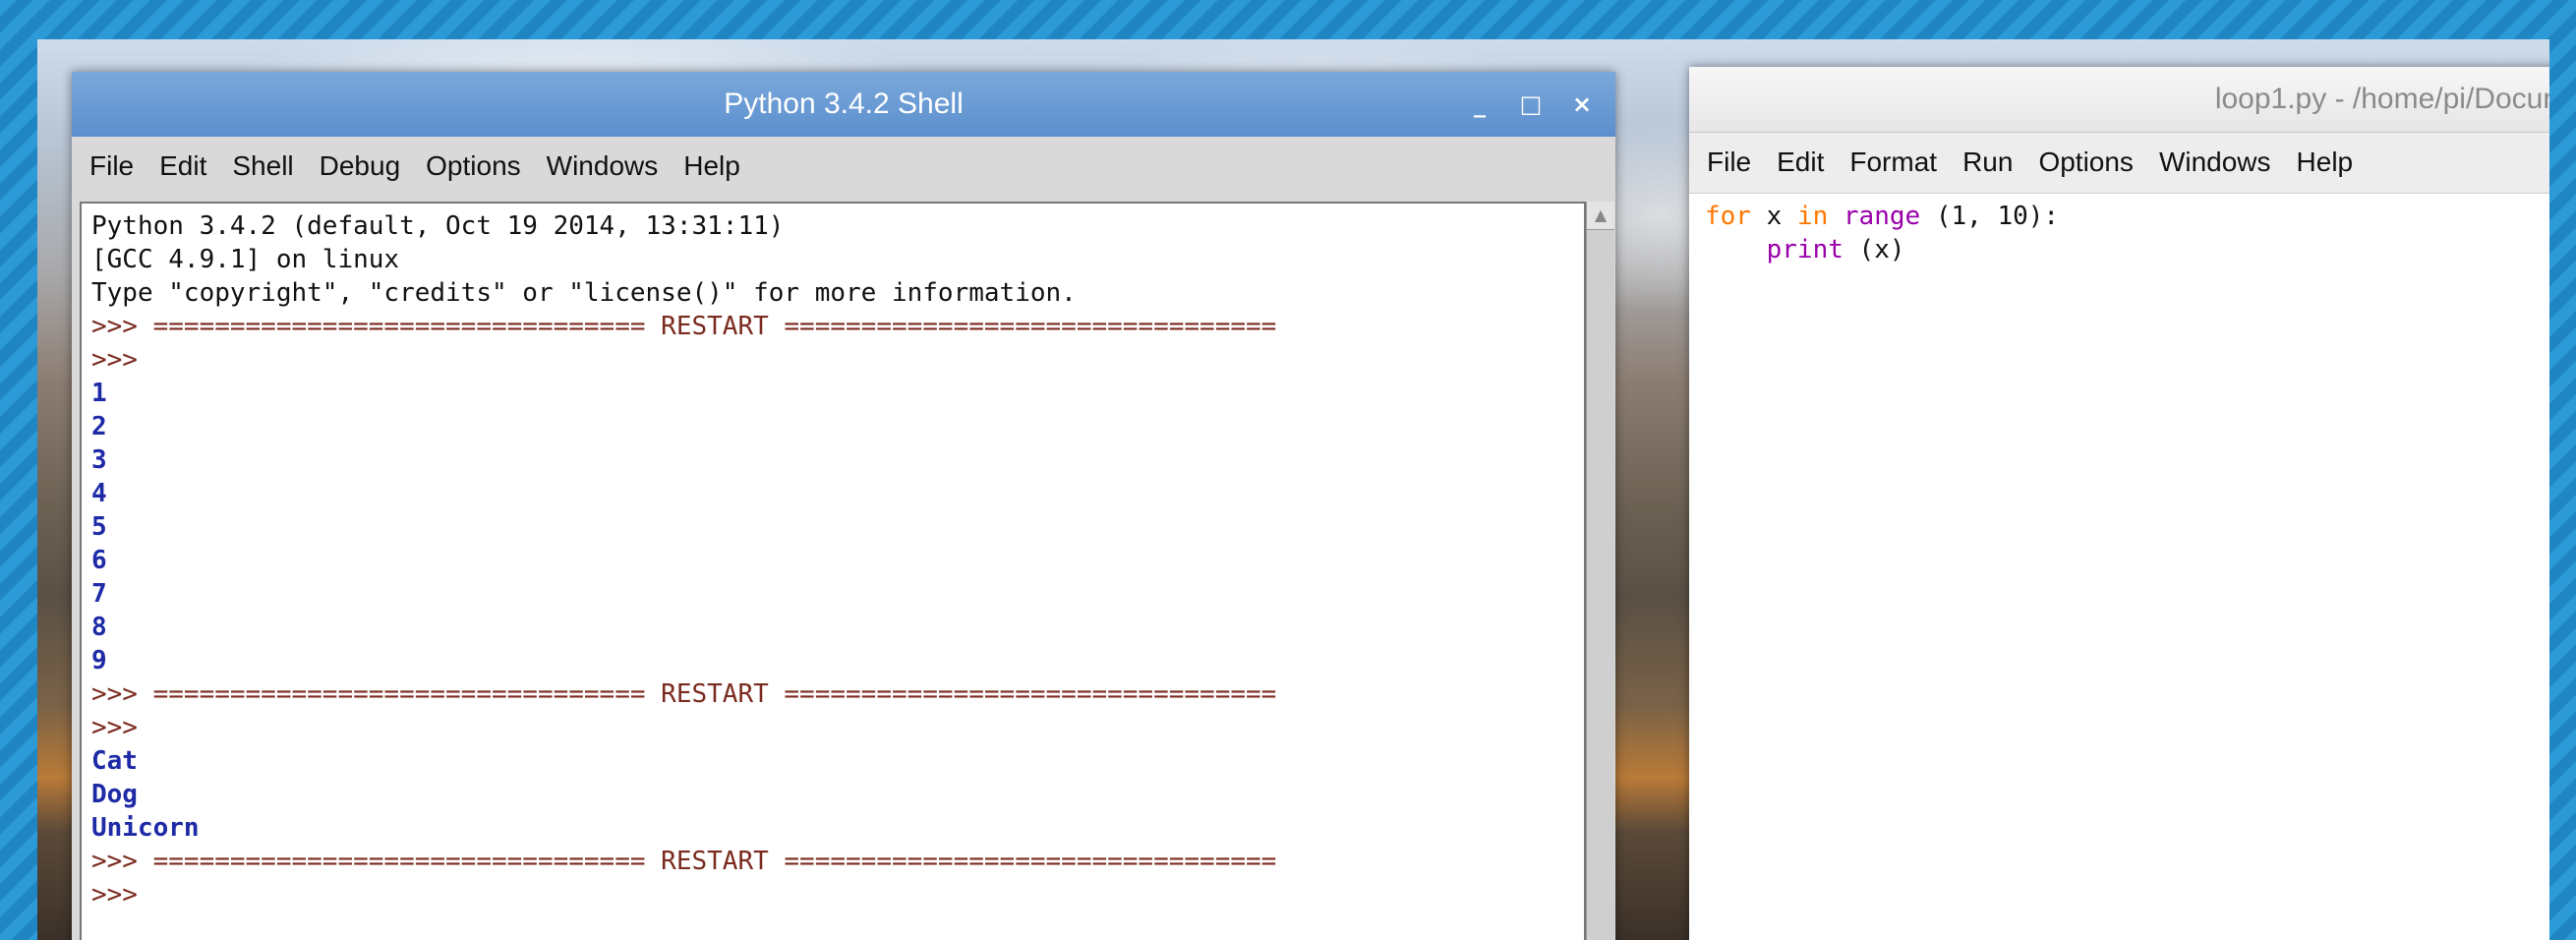 The height and width of the screenshot is (940, 2576). What do you see at coordinates (245, 259) in the screenshot?
I see `shell-line: [GCC 4.9.1] on linux` at bounding box center [245, 259].